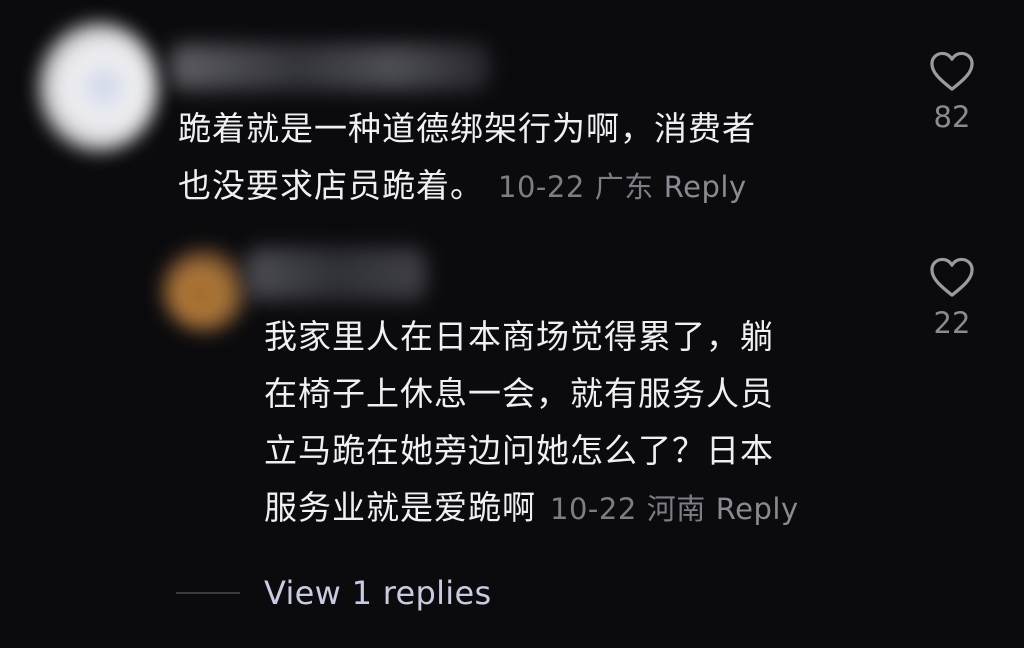 The image size is (1024, 648). I want to click on comment-line: 服务业就是爱跪啊, so click(400, 507).